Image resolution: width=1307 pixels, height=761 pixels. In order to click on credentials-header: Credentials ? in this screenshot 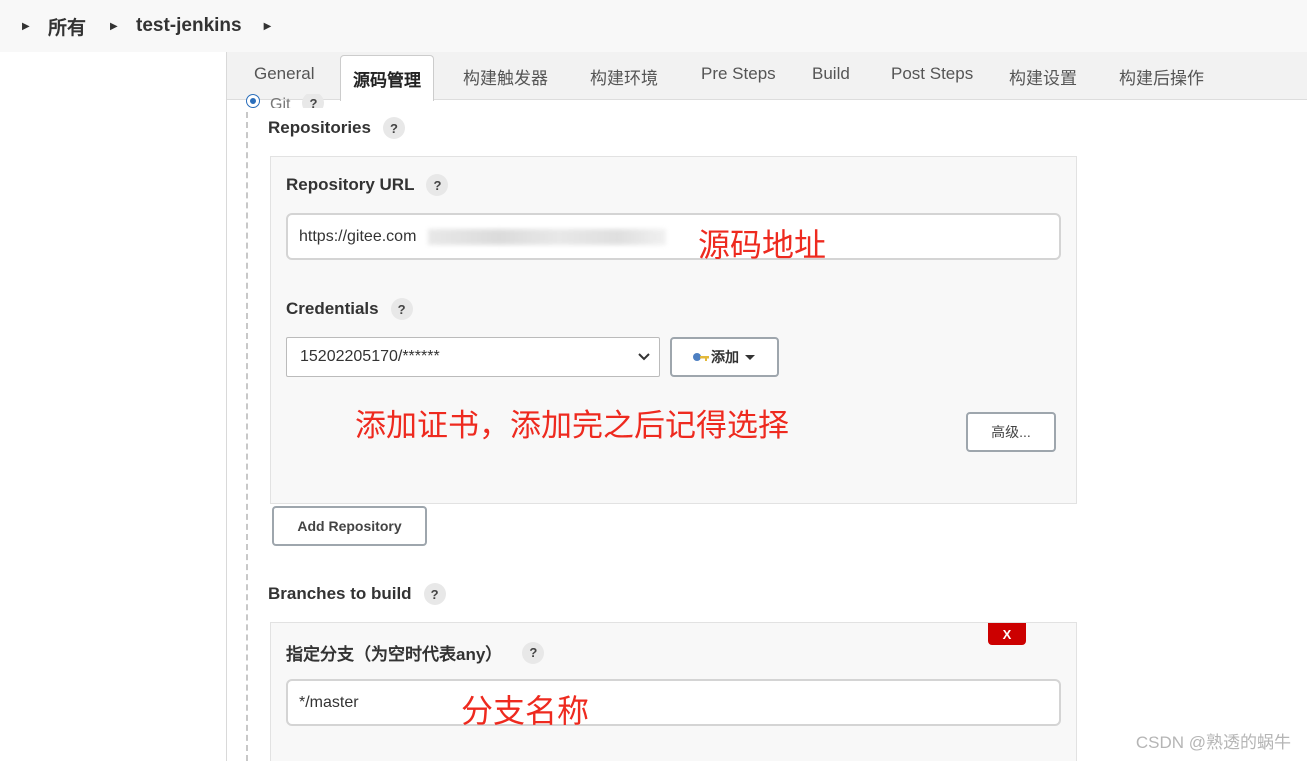, I will do `click(349, 309)`.